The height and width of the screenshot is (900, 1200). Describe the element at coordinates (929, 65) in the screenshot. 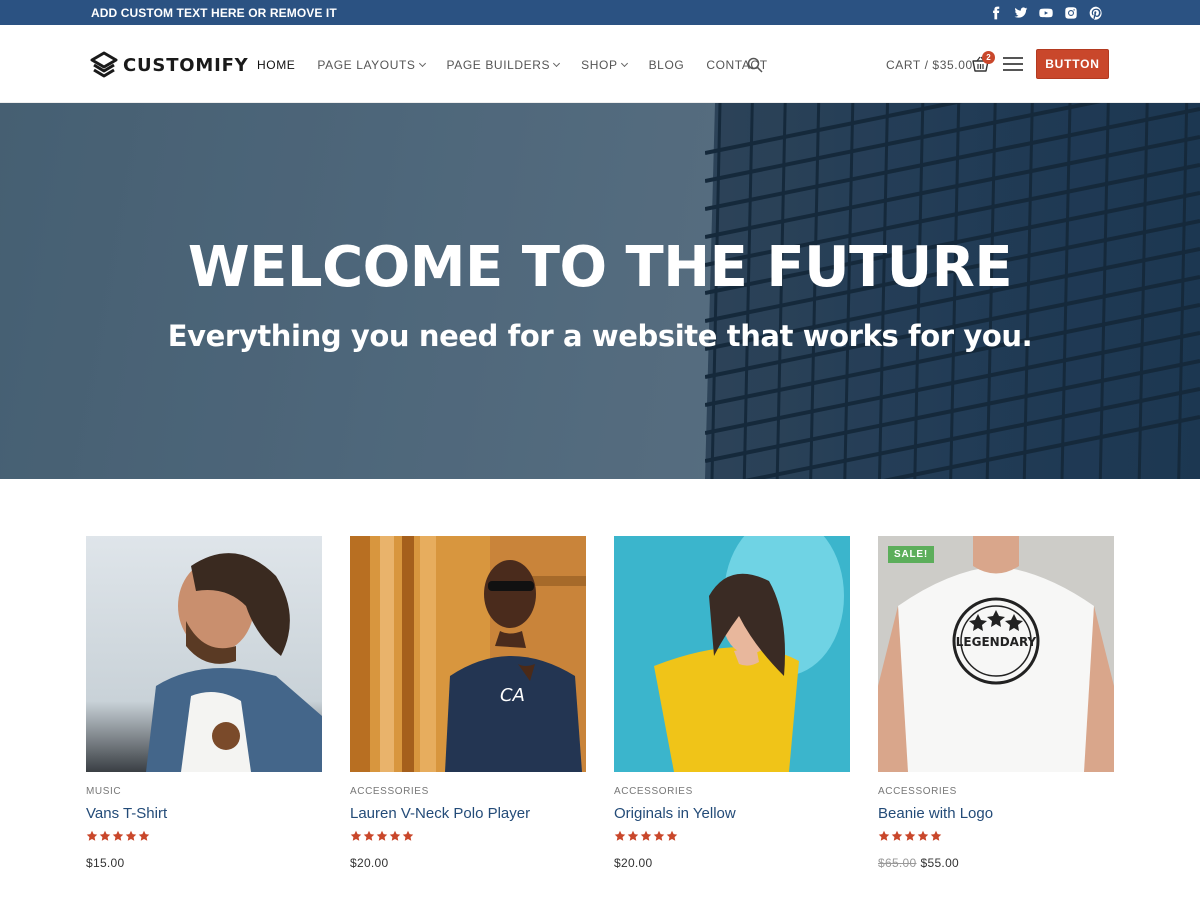

I see `cart-link: CART / $35.00` at that location.